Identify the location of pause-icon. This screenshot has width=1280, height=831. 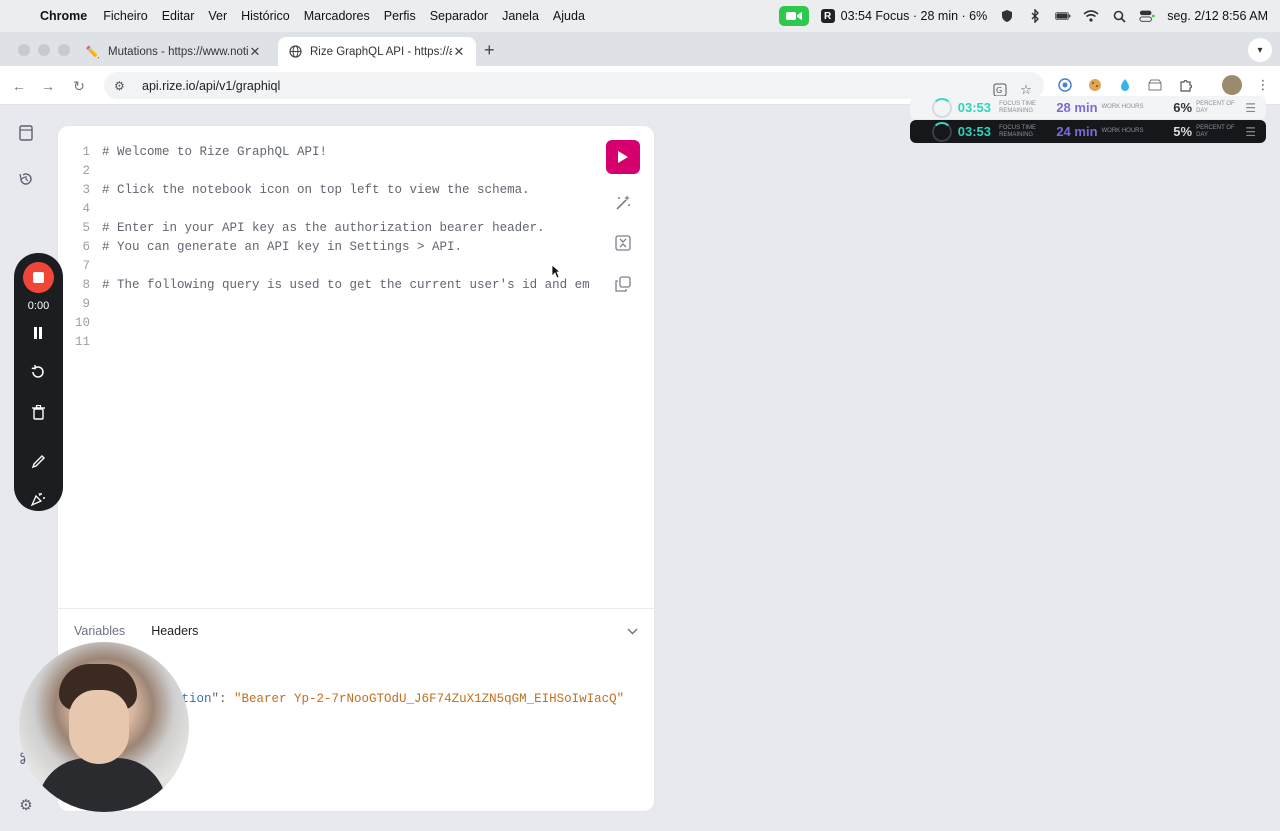
(38, 333).